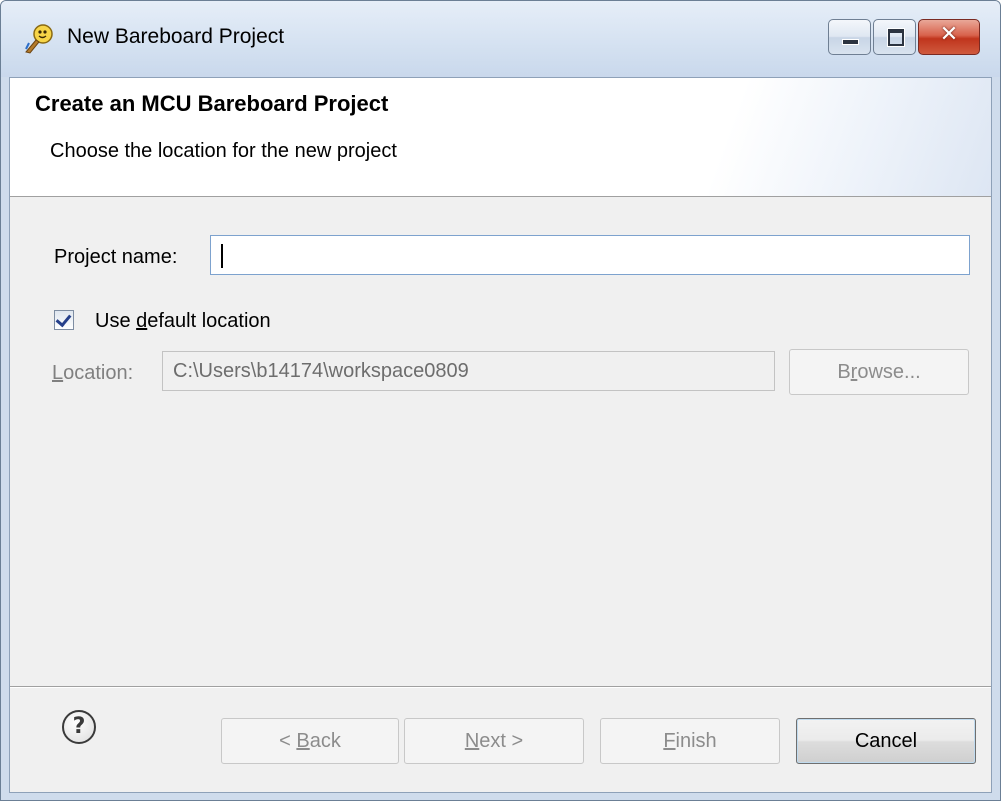  What do you see at coordinates (590, 255) in the screenshot?
I see `project-name-input` at bounding box center [590, 255].